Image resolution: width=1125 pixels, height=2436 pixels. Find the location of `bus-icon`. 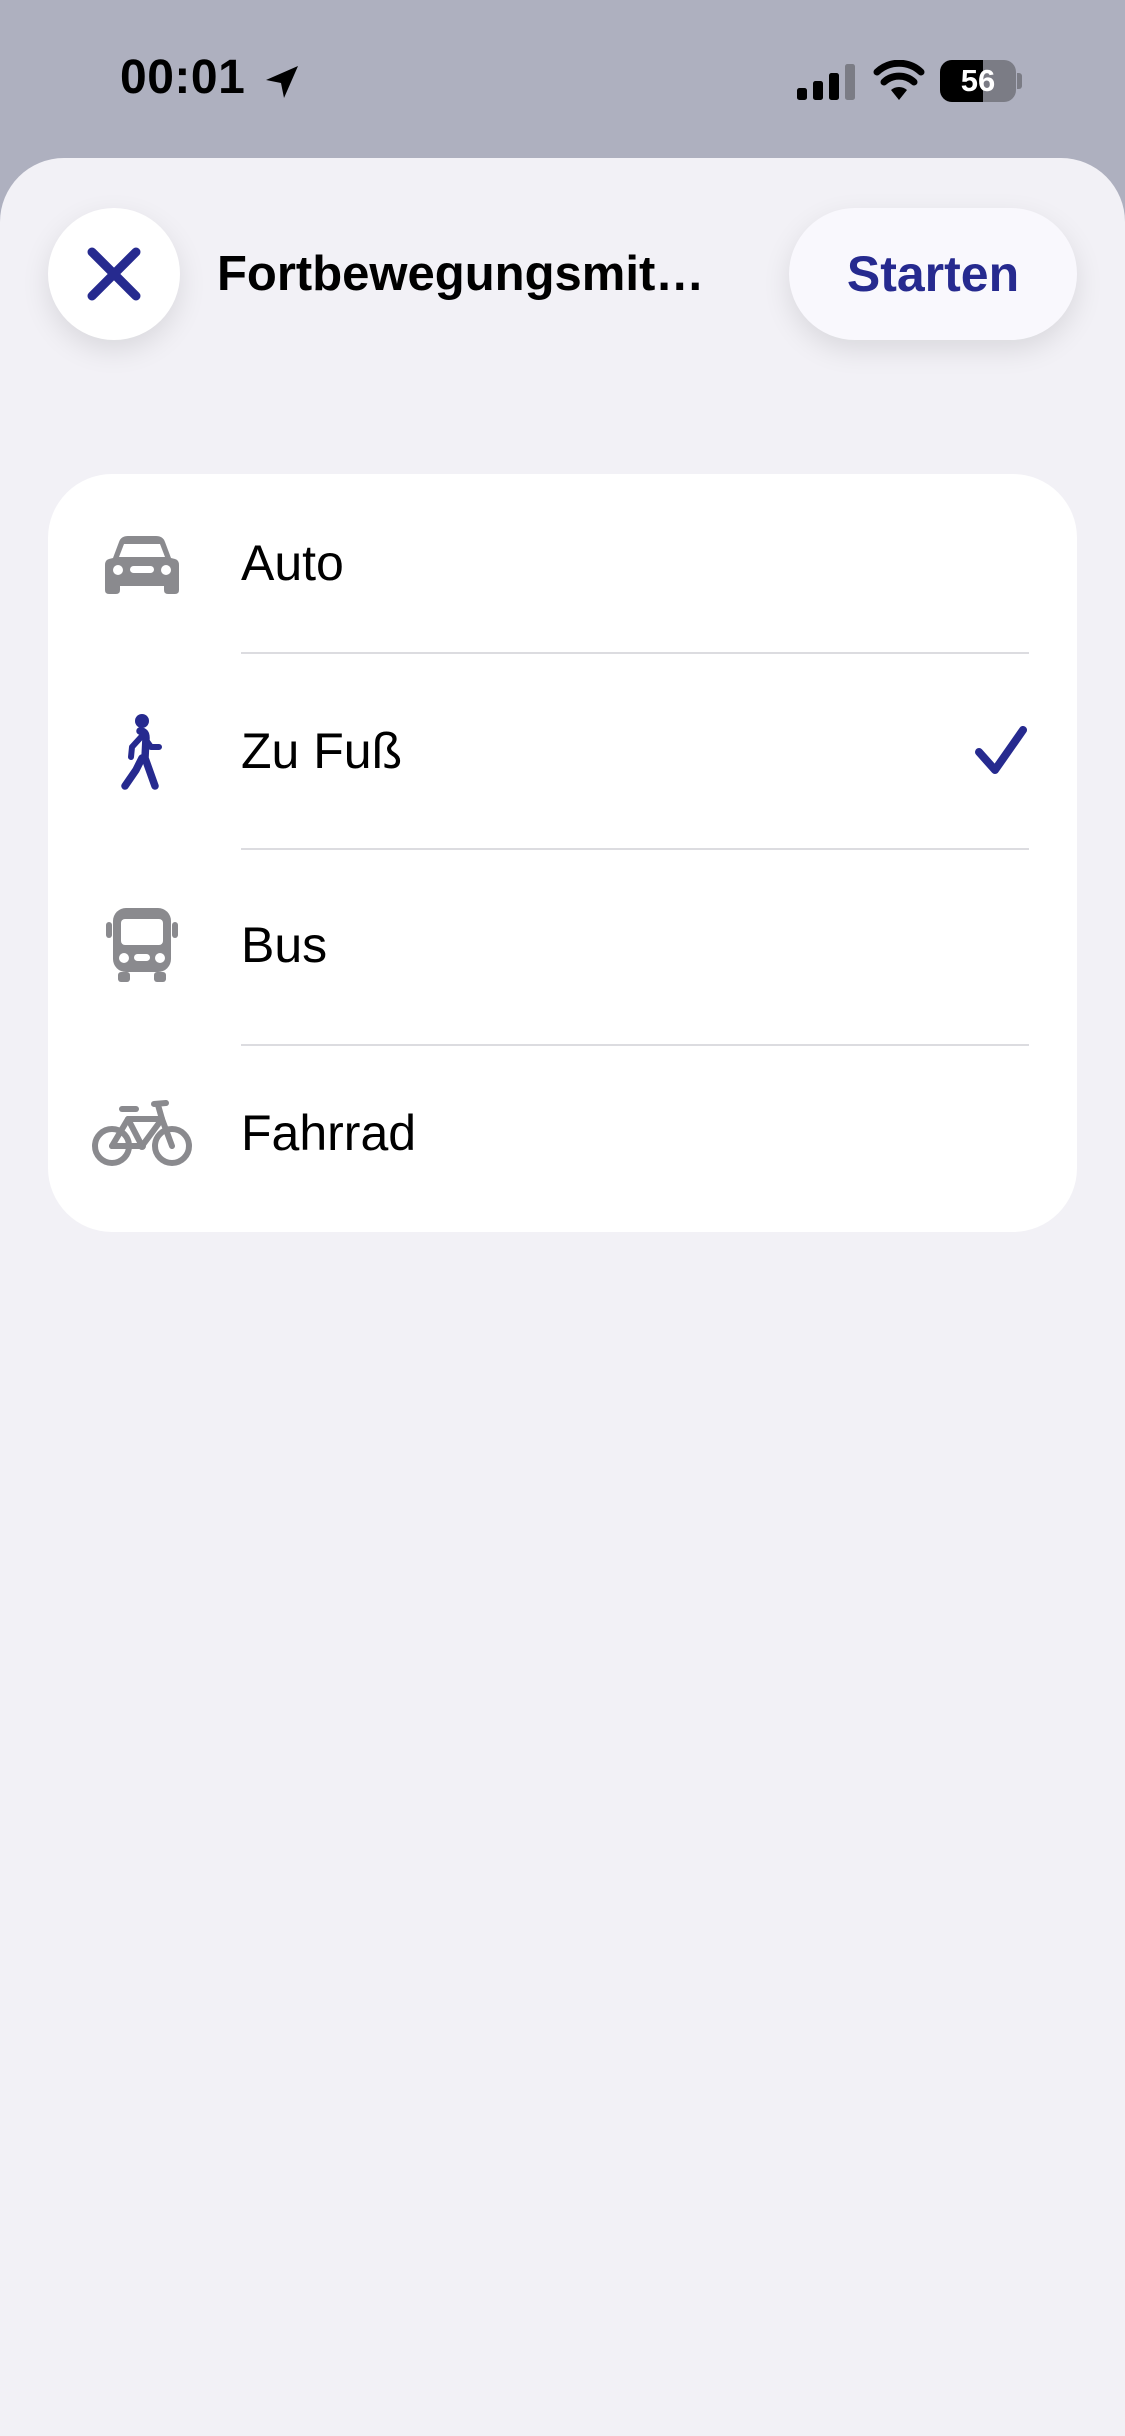

bus-icon is located at coordinates (142, 945).